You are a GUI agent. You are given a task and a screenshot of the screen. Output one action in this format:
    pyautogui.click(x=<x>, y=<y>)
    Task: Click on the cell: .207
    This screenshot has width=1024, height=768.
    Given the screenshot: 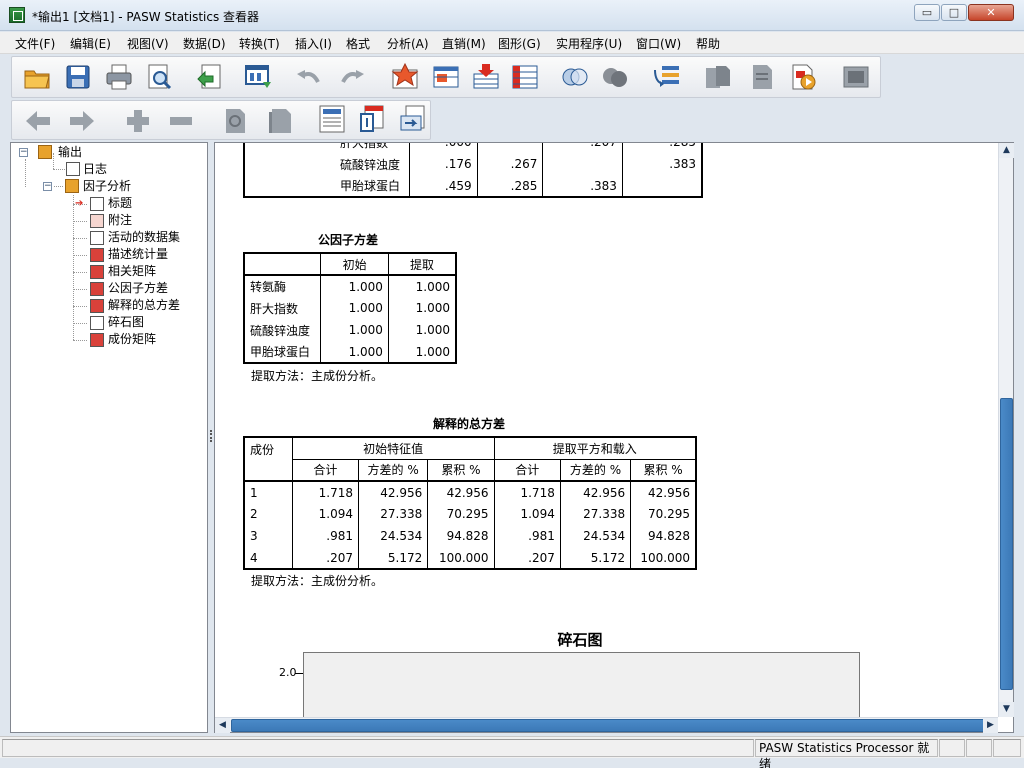 What is the action you would take?
    pyautogui.click(x=325, y=558)
    